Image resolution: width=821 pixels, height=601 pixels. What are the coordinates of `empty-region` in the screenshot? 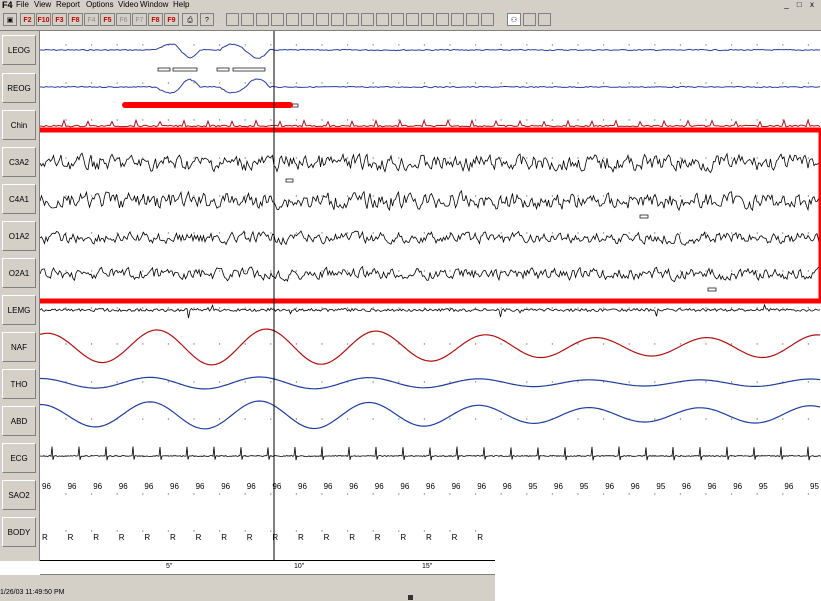 It's located at (658, 555).